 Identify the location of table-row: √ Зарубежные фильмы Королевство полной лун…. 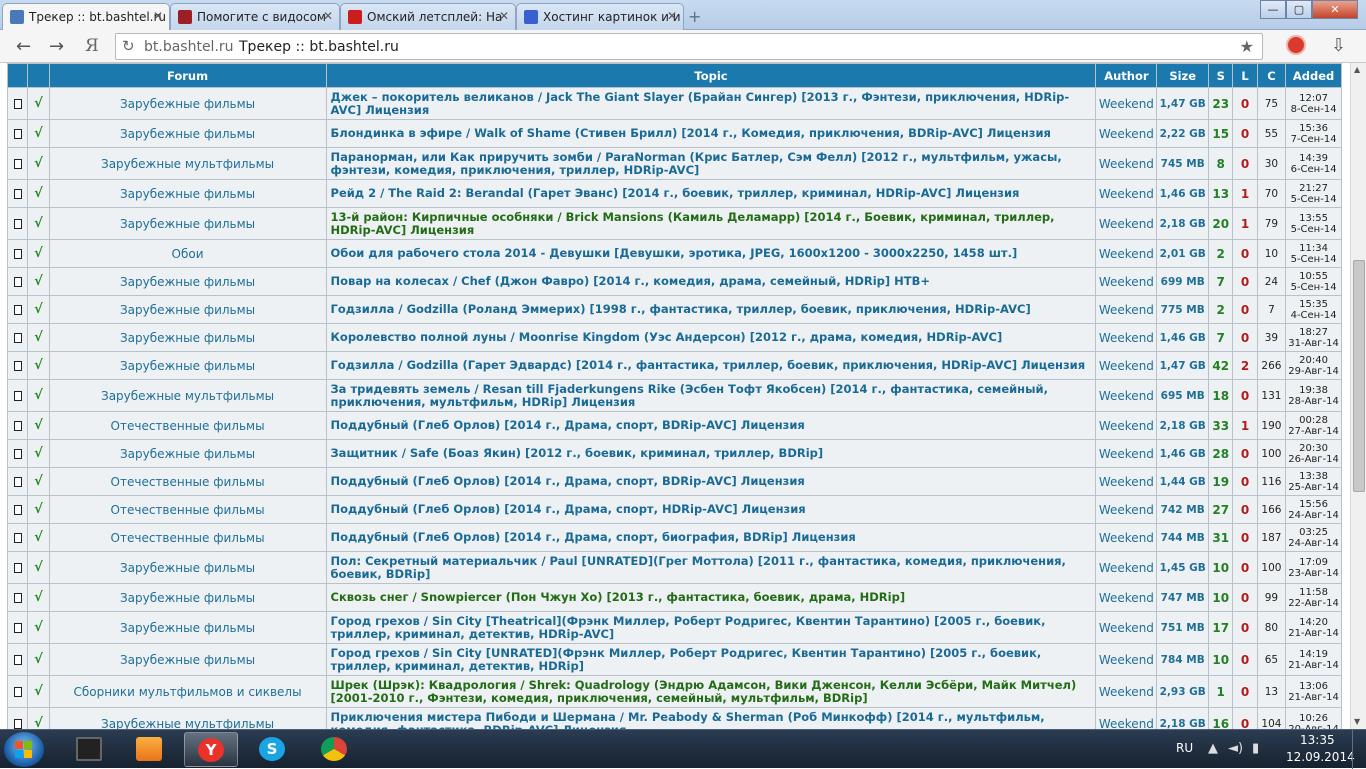
(674, 337).